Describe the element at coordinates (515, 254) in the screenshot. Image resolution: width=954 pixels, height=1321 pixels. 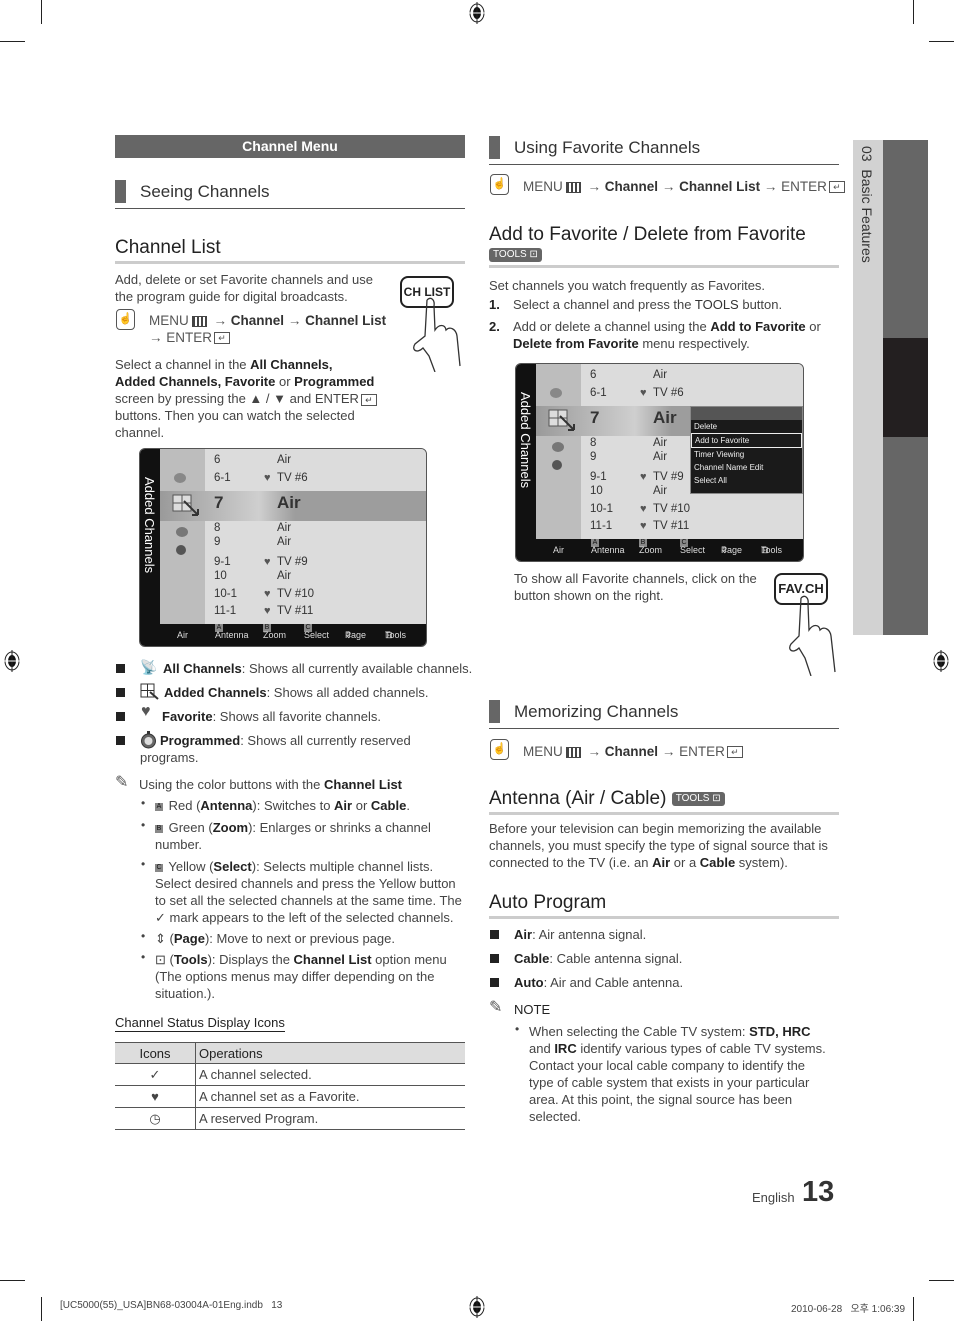
I see `tools-badge: TOOLS ⊡` at that location.